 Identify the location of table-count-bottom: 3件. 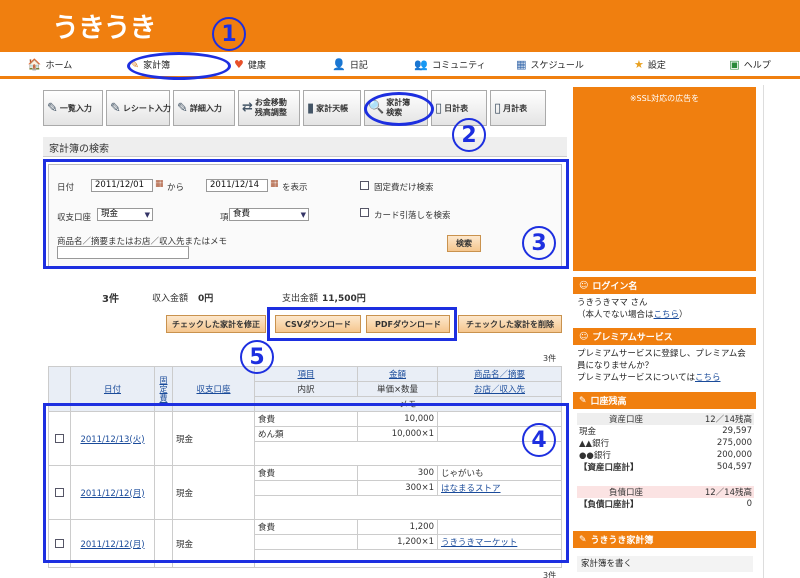
(550, 574).